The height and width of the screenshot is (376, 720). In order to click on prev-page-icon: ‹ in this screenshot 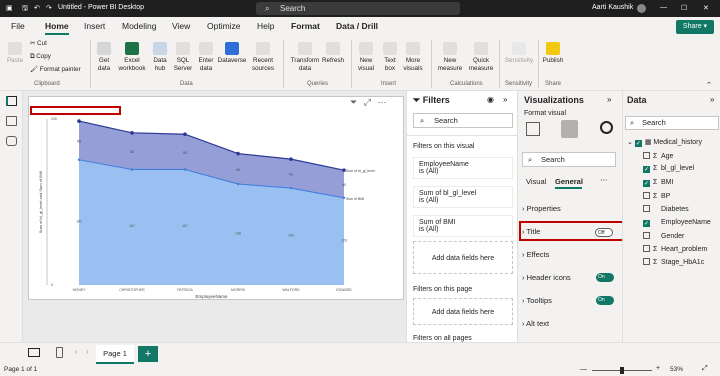, I will do `click(76, 351)`.